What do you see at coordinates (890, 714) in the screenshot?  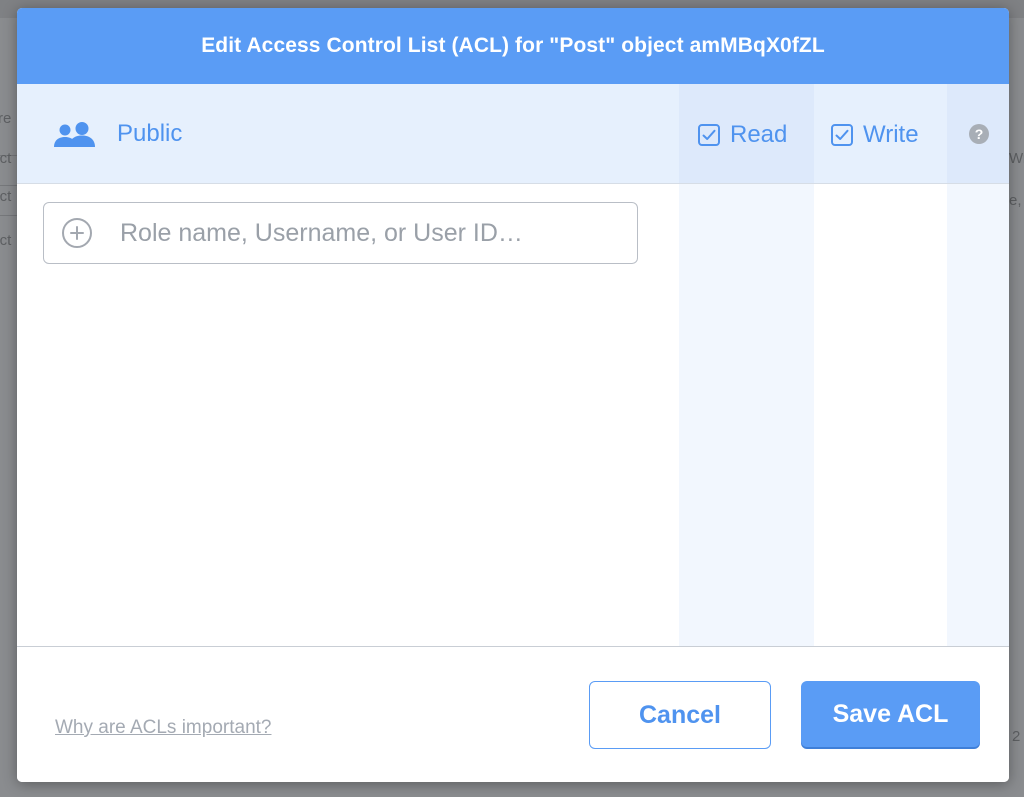 I see `save-acl-button: Save ACL` at bounding box center [890, 714].